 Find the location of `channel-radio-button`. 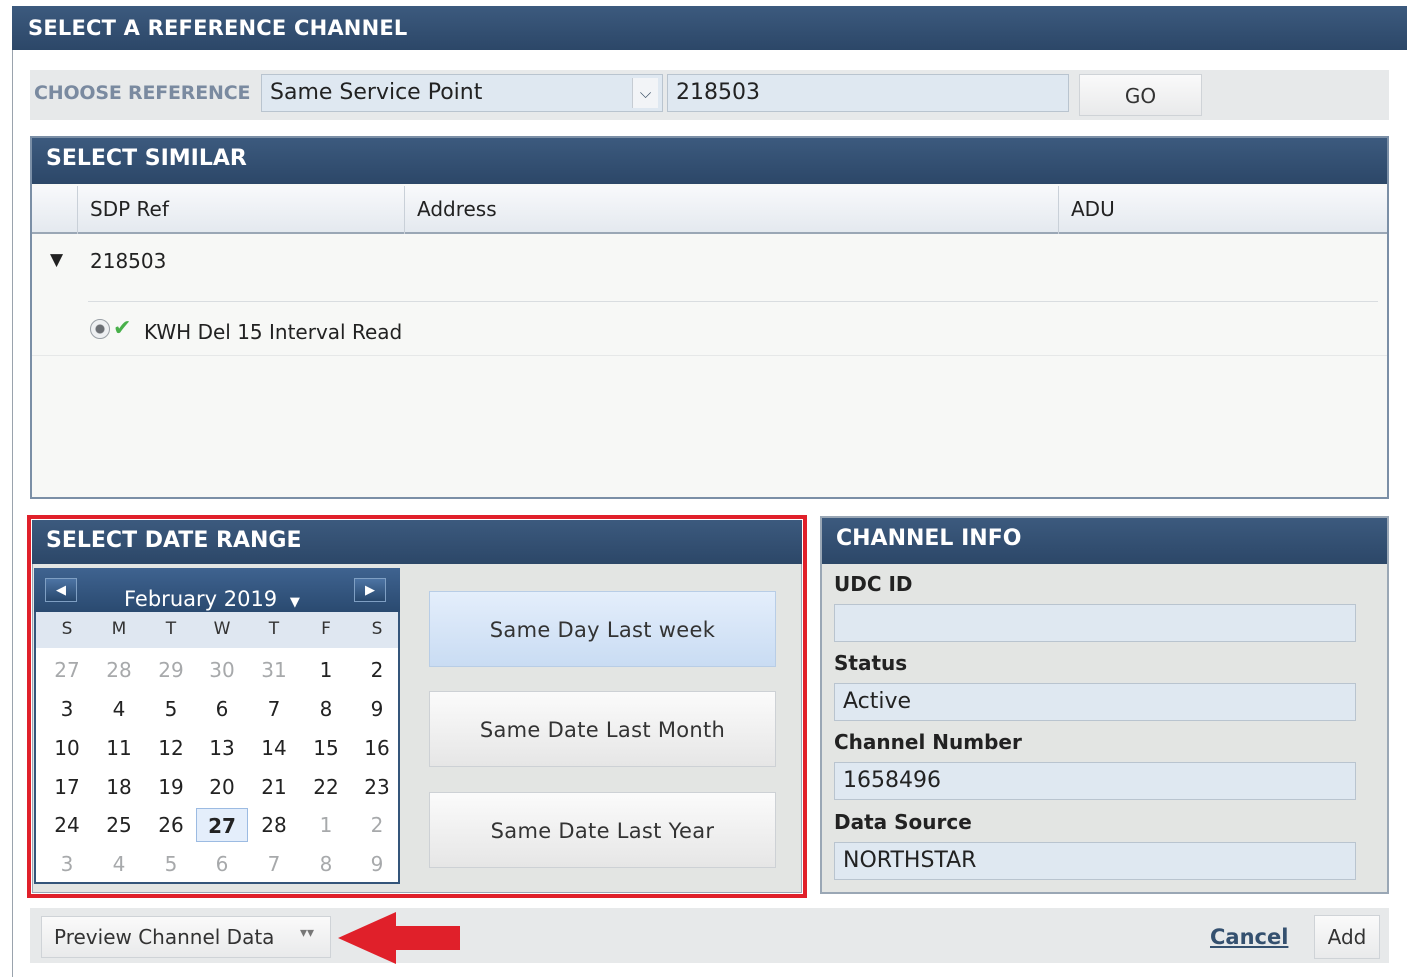

channel-radio-button is located at coordinates (100, 329).